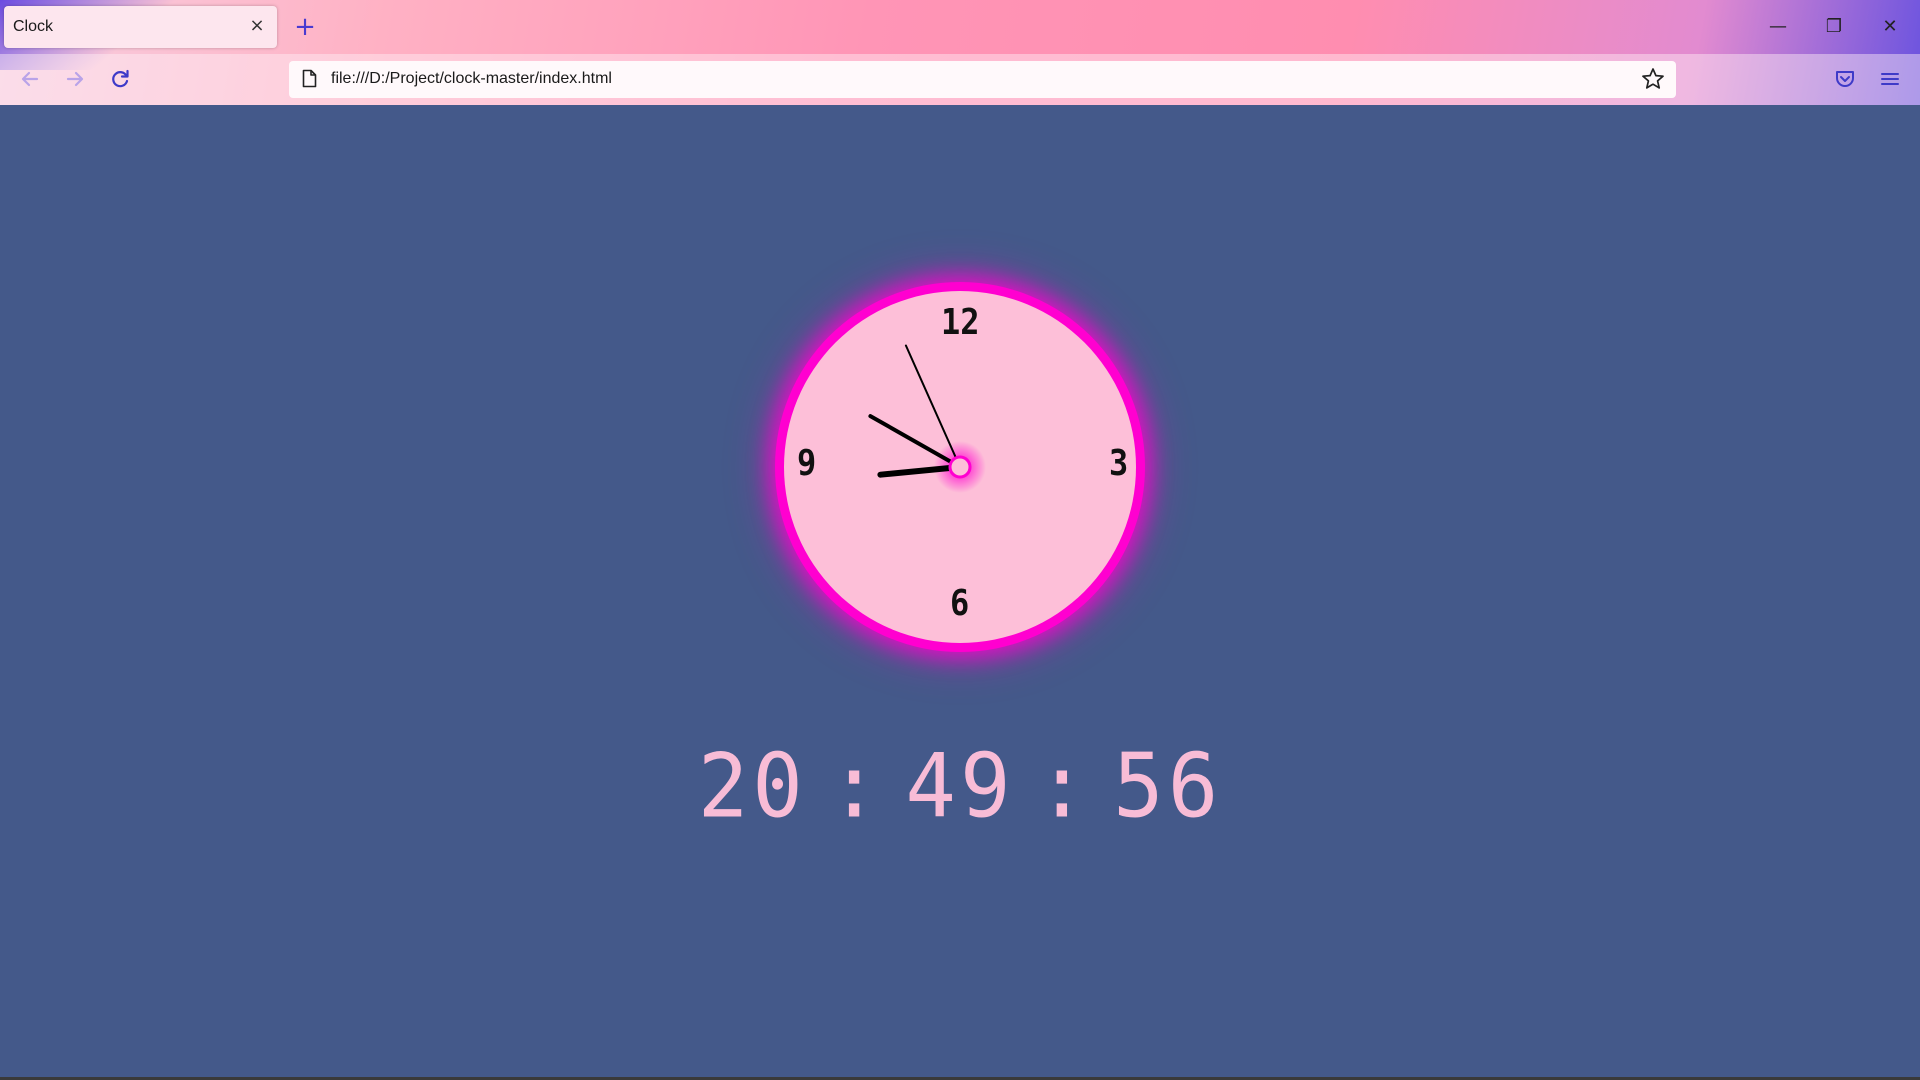 This screenshot has height=1080, width=1920. Describe the element at coordinates (752, 786) in the screenshot. I see `digital-hours: 20` at that location.